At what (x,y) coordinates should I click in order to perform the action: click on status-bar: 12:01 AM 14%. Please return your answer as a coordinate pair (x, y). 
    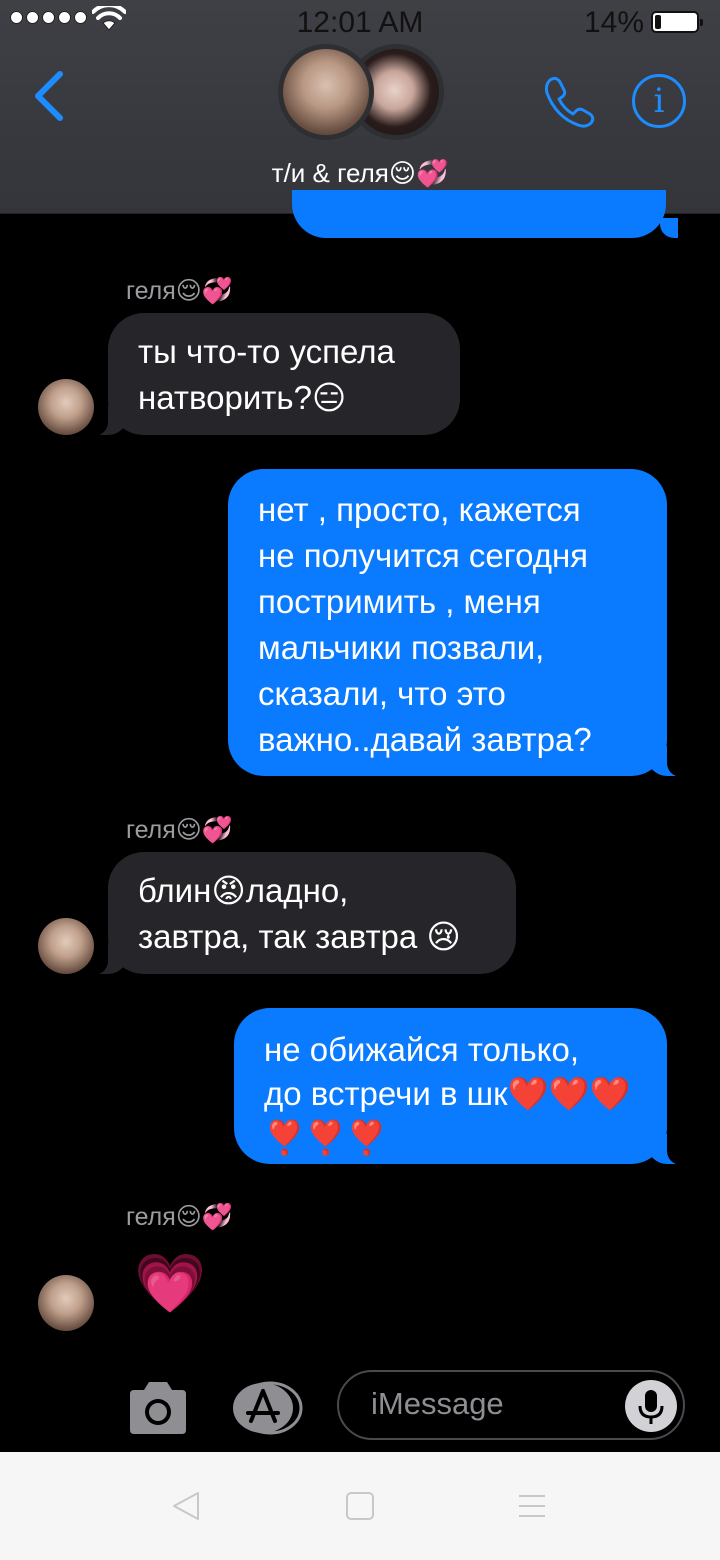
    Looking at the image, I should click on (360, 23).